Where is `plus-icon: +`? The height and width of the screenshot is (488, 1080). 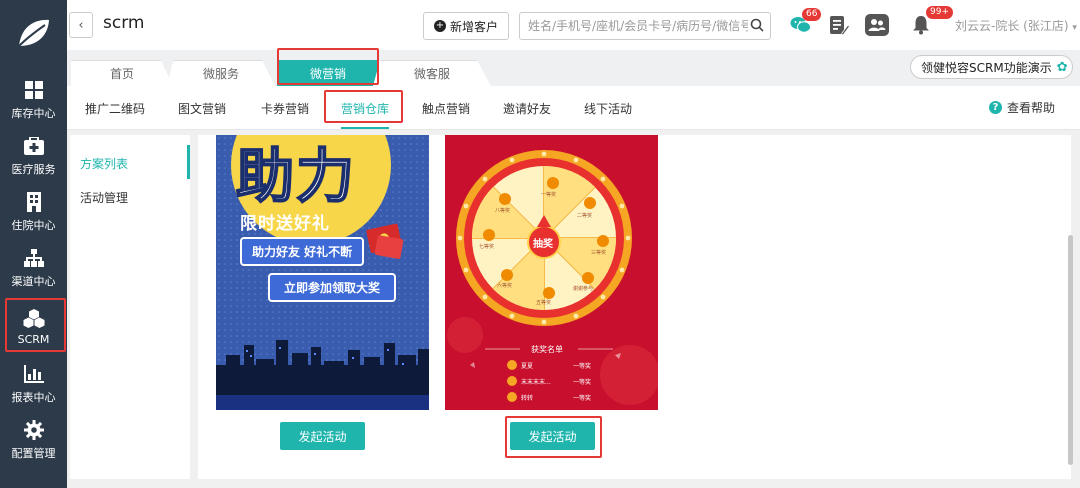
plus-icon: + is located at coordinates (439, 26).